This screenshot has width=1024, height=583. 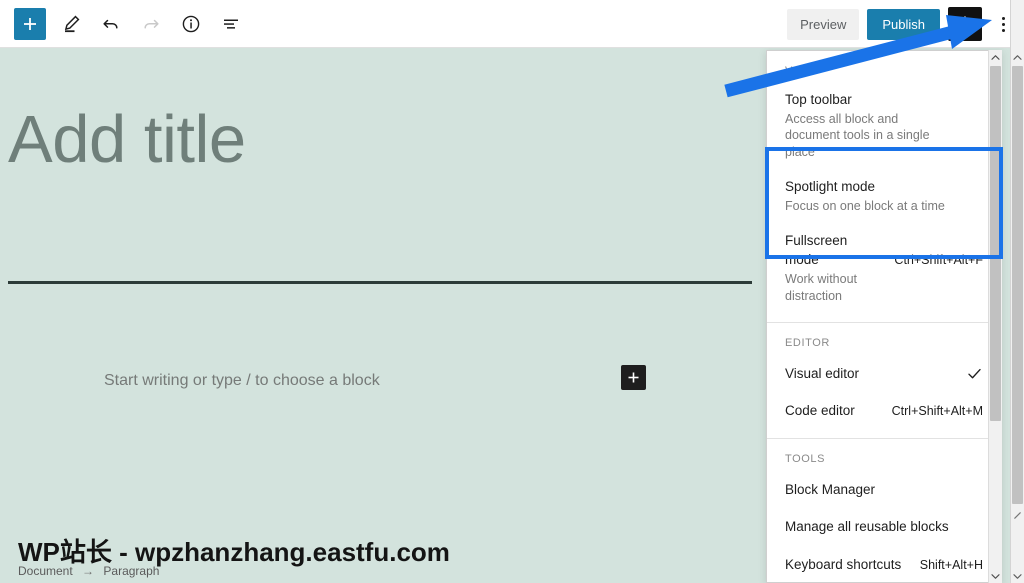 What do you see at coordinates (45, 571) in the screenshot?
I see `breadcrumb-document: Document` at bounding box center [45, 571].